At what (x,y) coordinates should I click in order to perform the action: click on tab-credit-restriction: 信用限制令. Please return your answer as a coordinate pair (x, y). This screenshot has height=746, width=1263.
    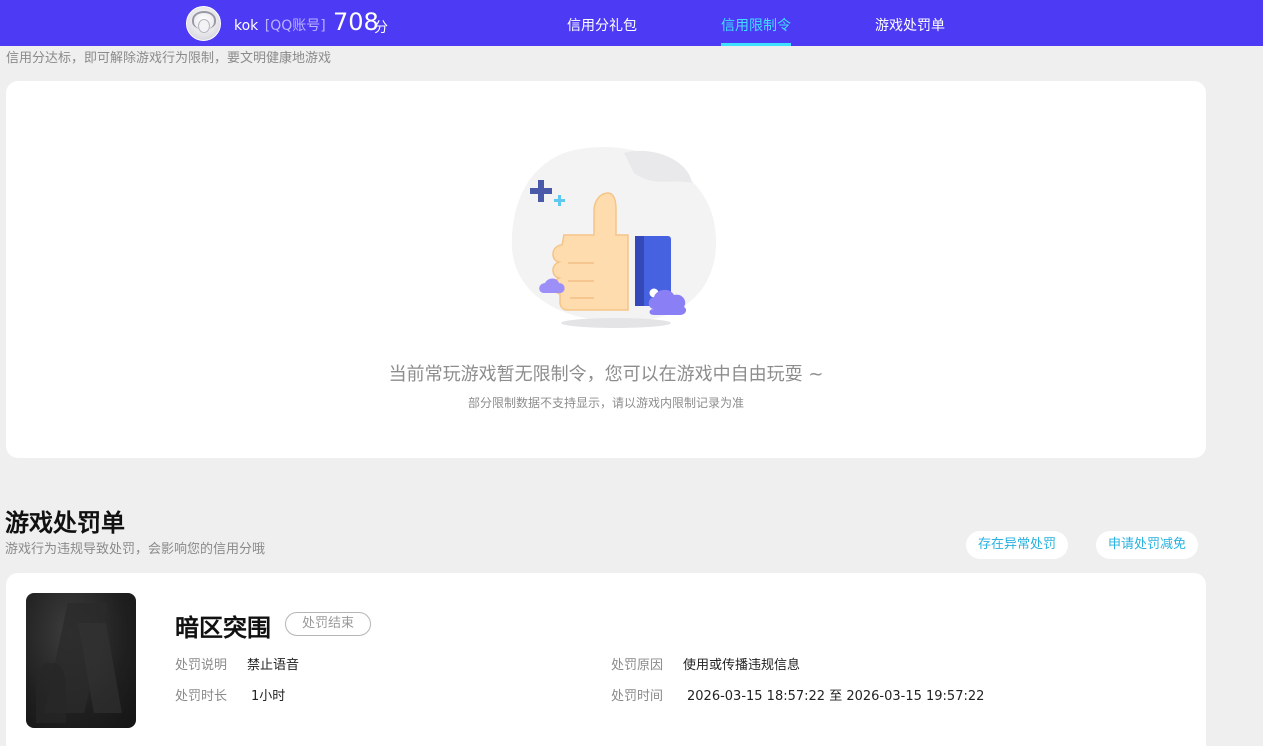
    Looking at the image, I should click on (756, 25).